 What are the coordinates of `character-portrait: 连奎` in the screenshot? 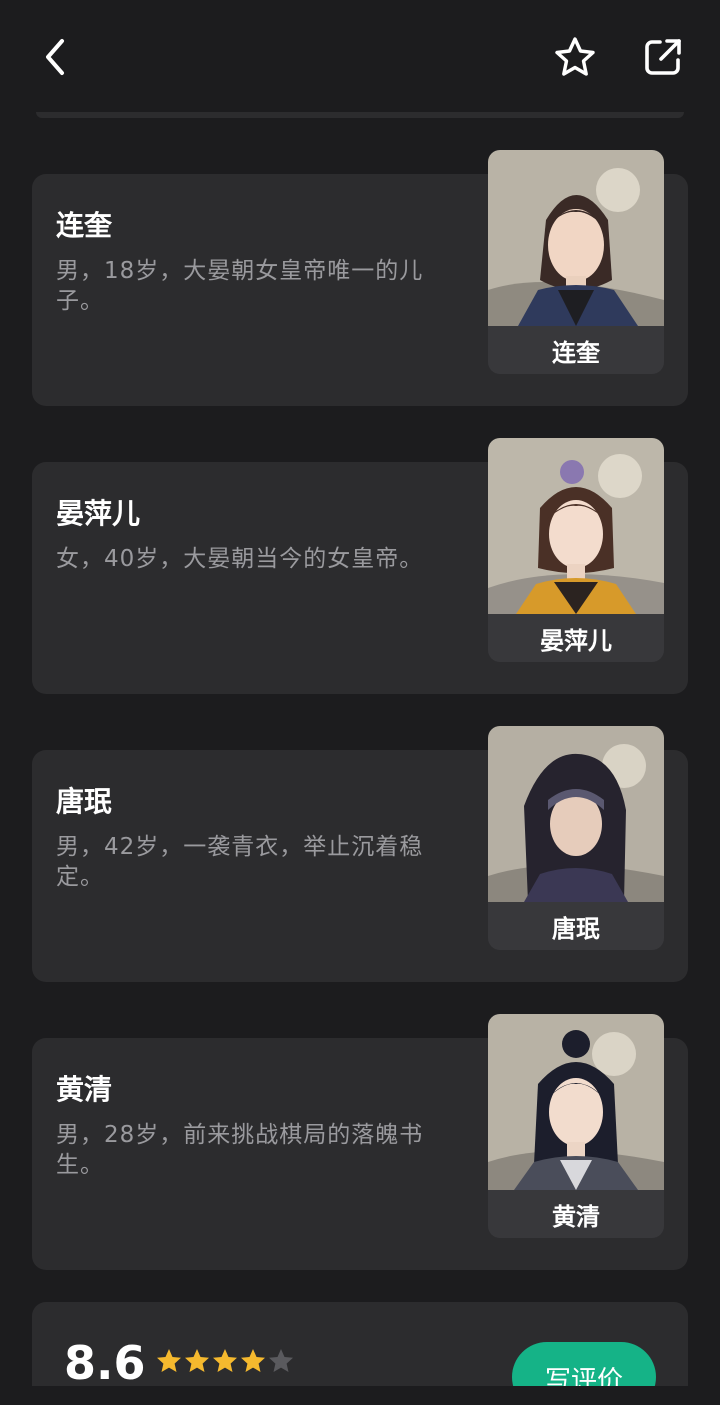 It's located at (576, 262).